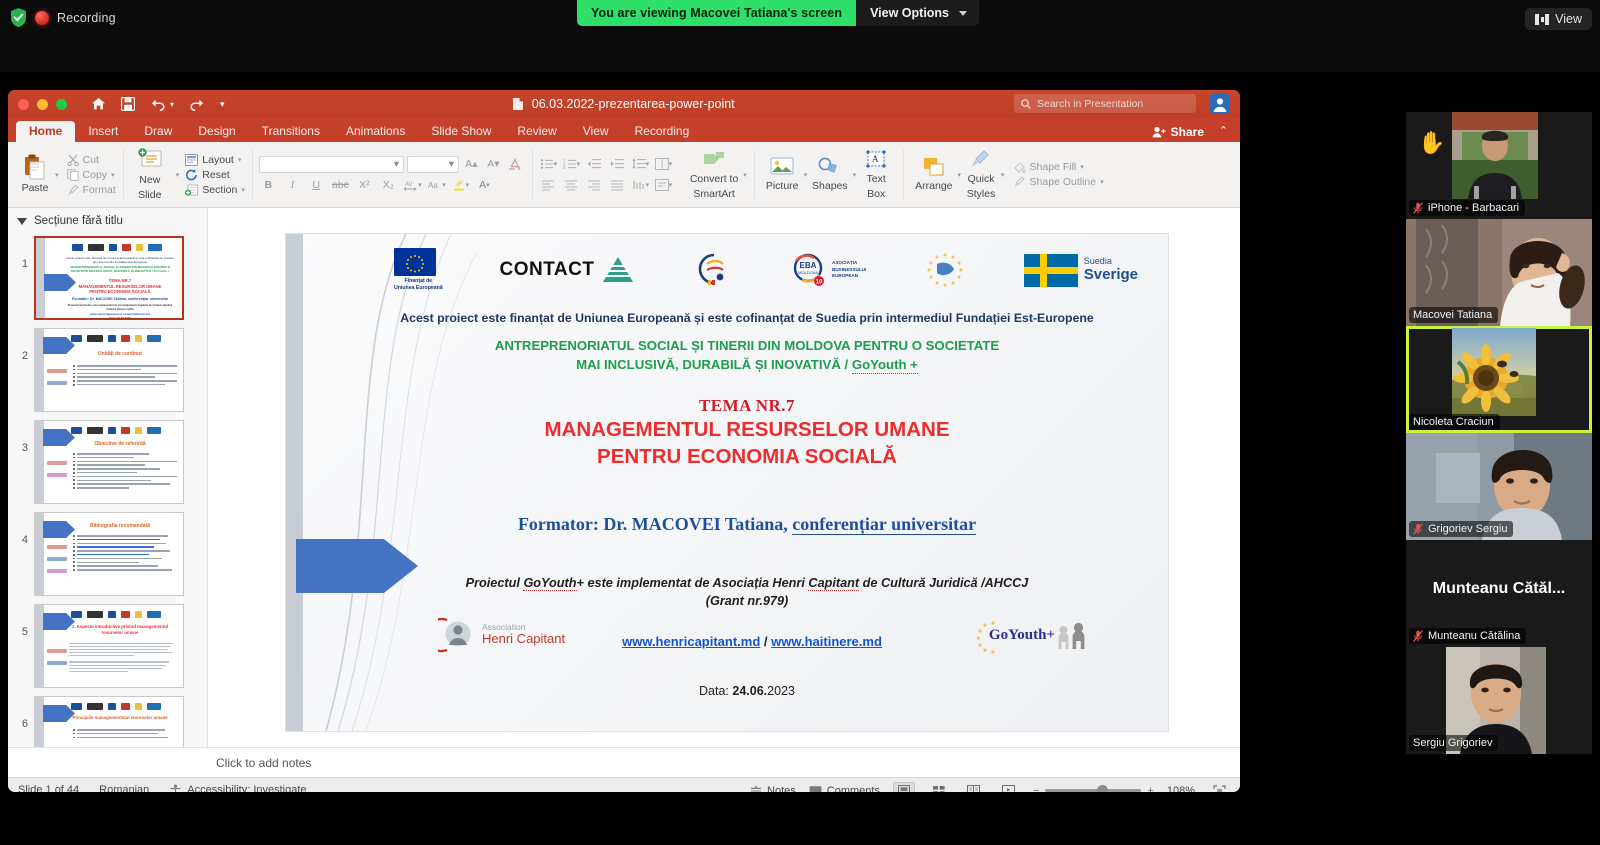  What do you see at coordinates (1499, 593) in the screenshot?
I see `participant-tile-munteanu-catalina: Munteanu Cătăl... Munteanu Cătălina` at bounding box center [1499, 593].